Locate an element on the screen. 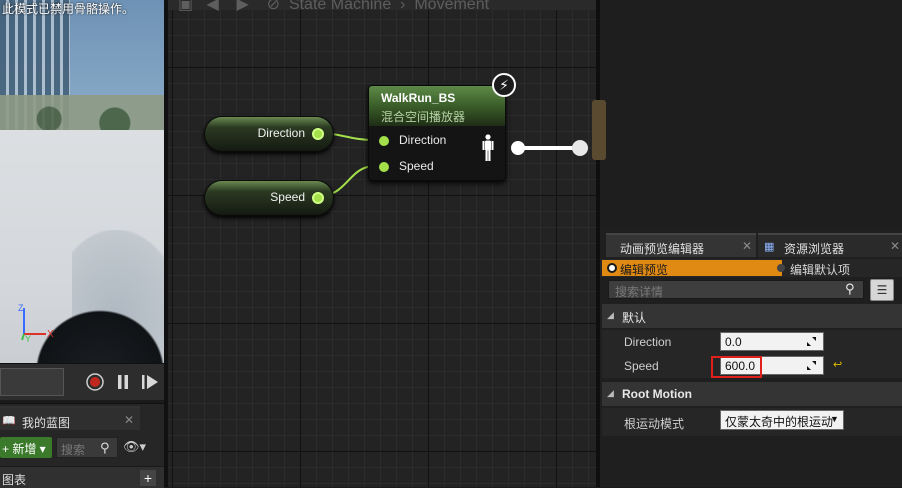 This screenshot has height=488, width=902. view-options-button: ☰ is located at coordinates (882, 290).